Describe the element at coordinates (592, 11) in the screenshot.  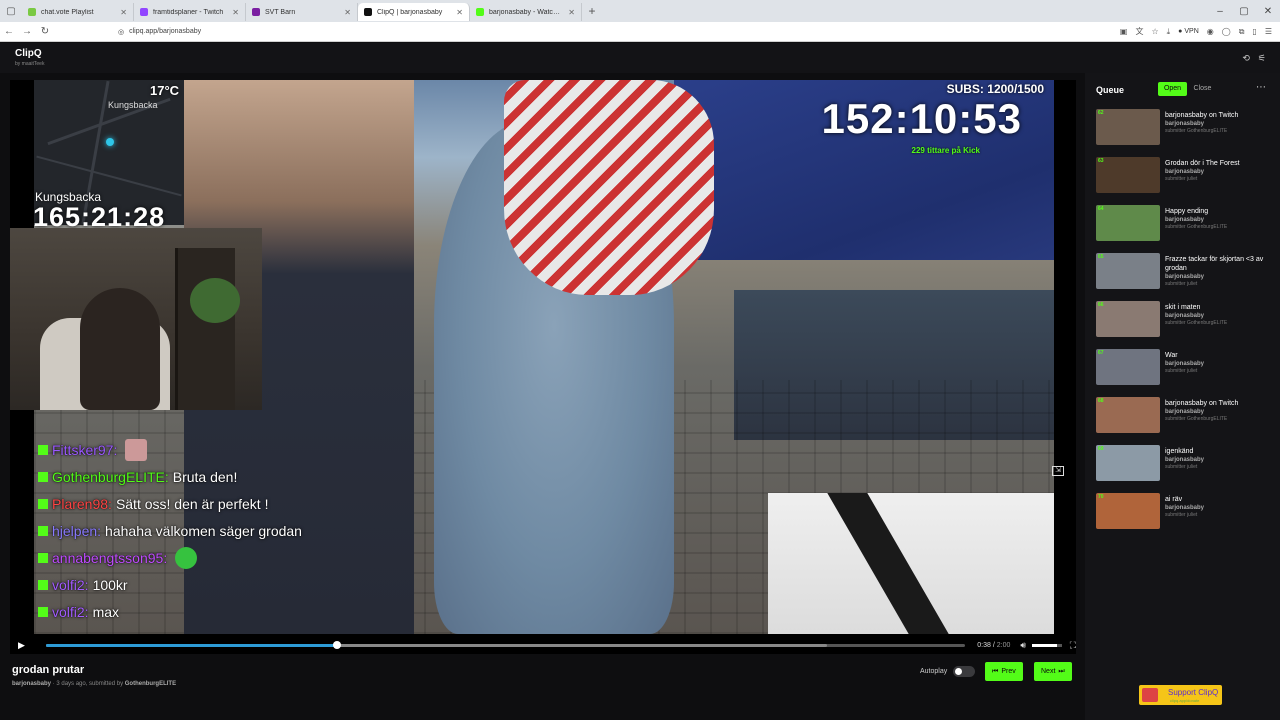
I see `new-tab-button: +` at that location.